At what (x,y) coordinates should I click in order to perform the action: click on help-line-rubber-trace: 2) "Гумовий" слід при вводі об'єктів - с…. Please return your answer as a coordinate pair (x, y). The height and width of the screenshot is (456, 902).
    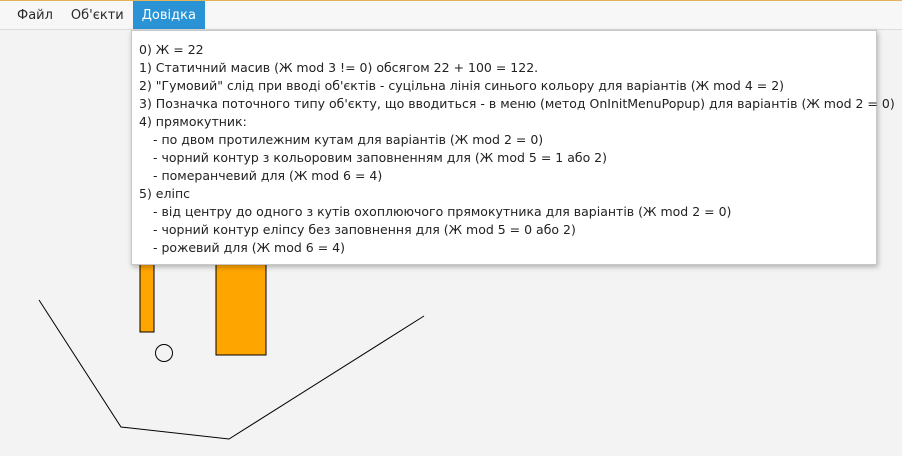
    Looking at the image, I should click on (507, 86).